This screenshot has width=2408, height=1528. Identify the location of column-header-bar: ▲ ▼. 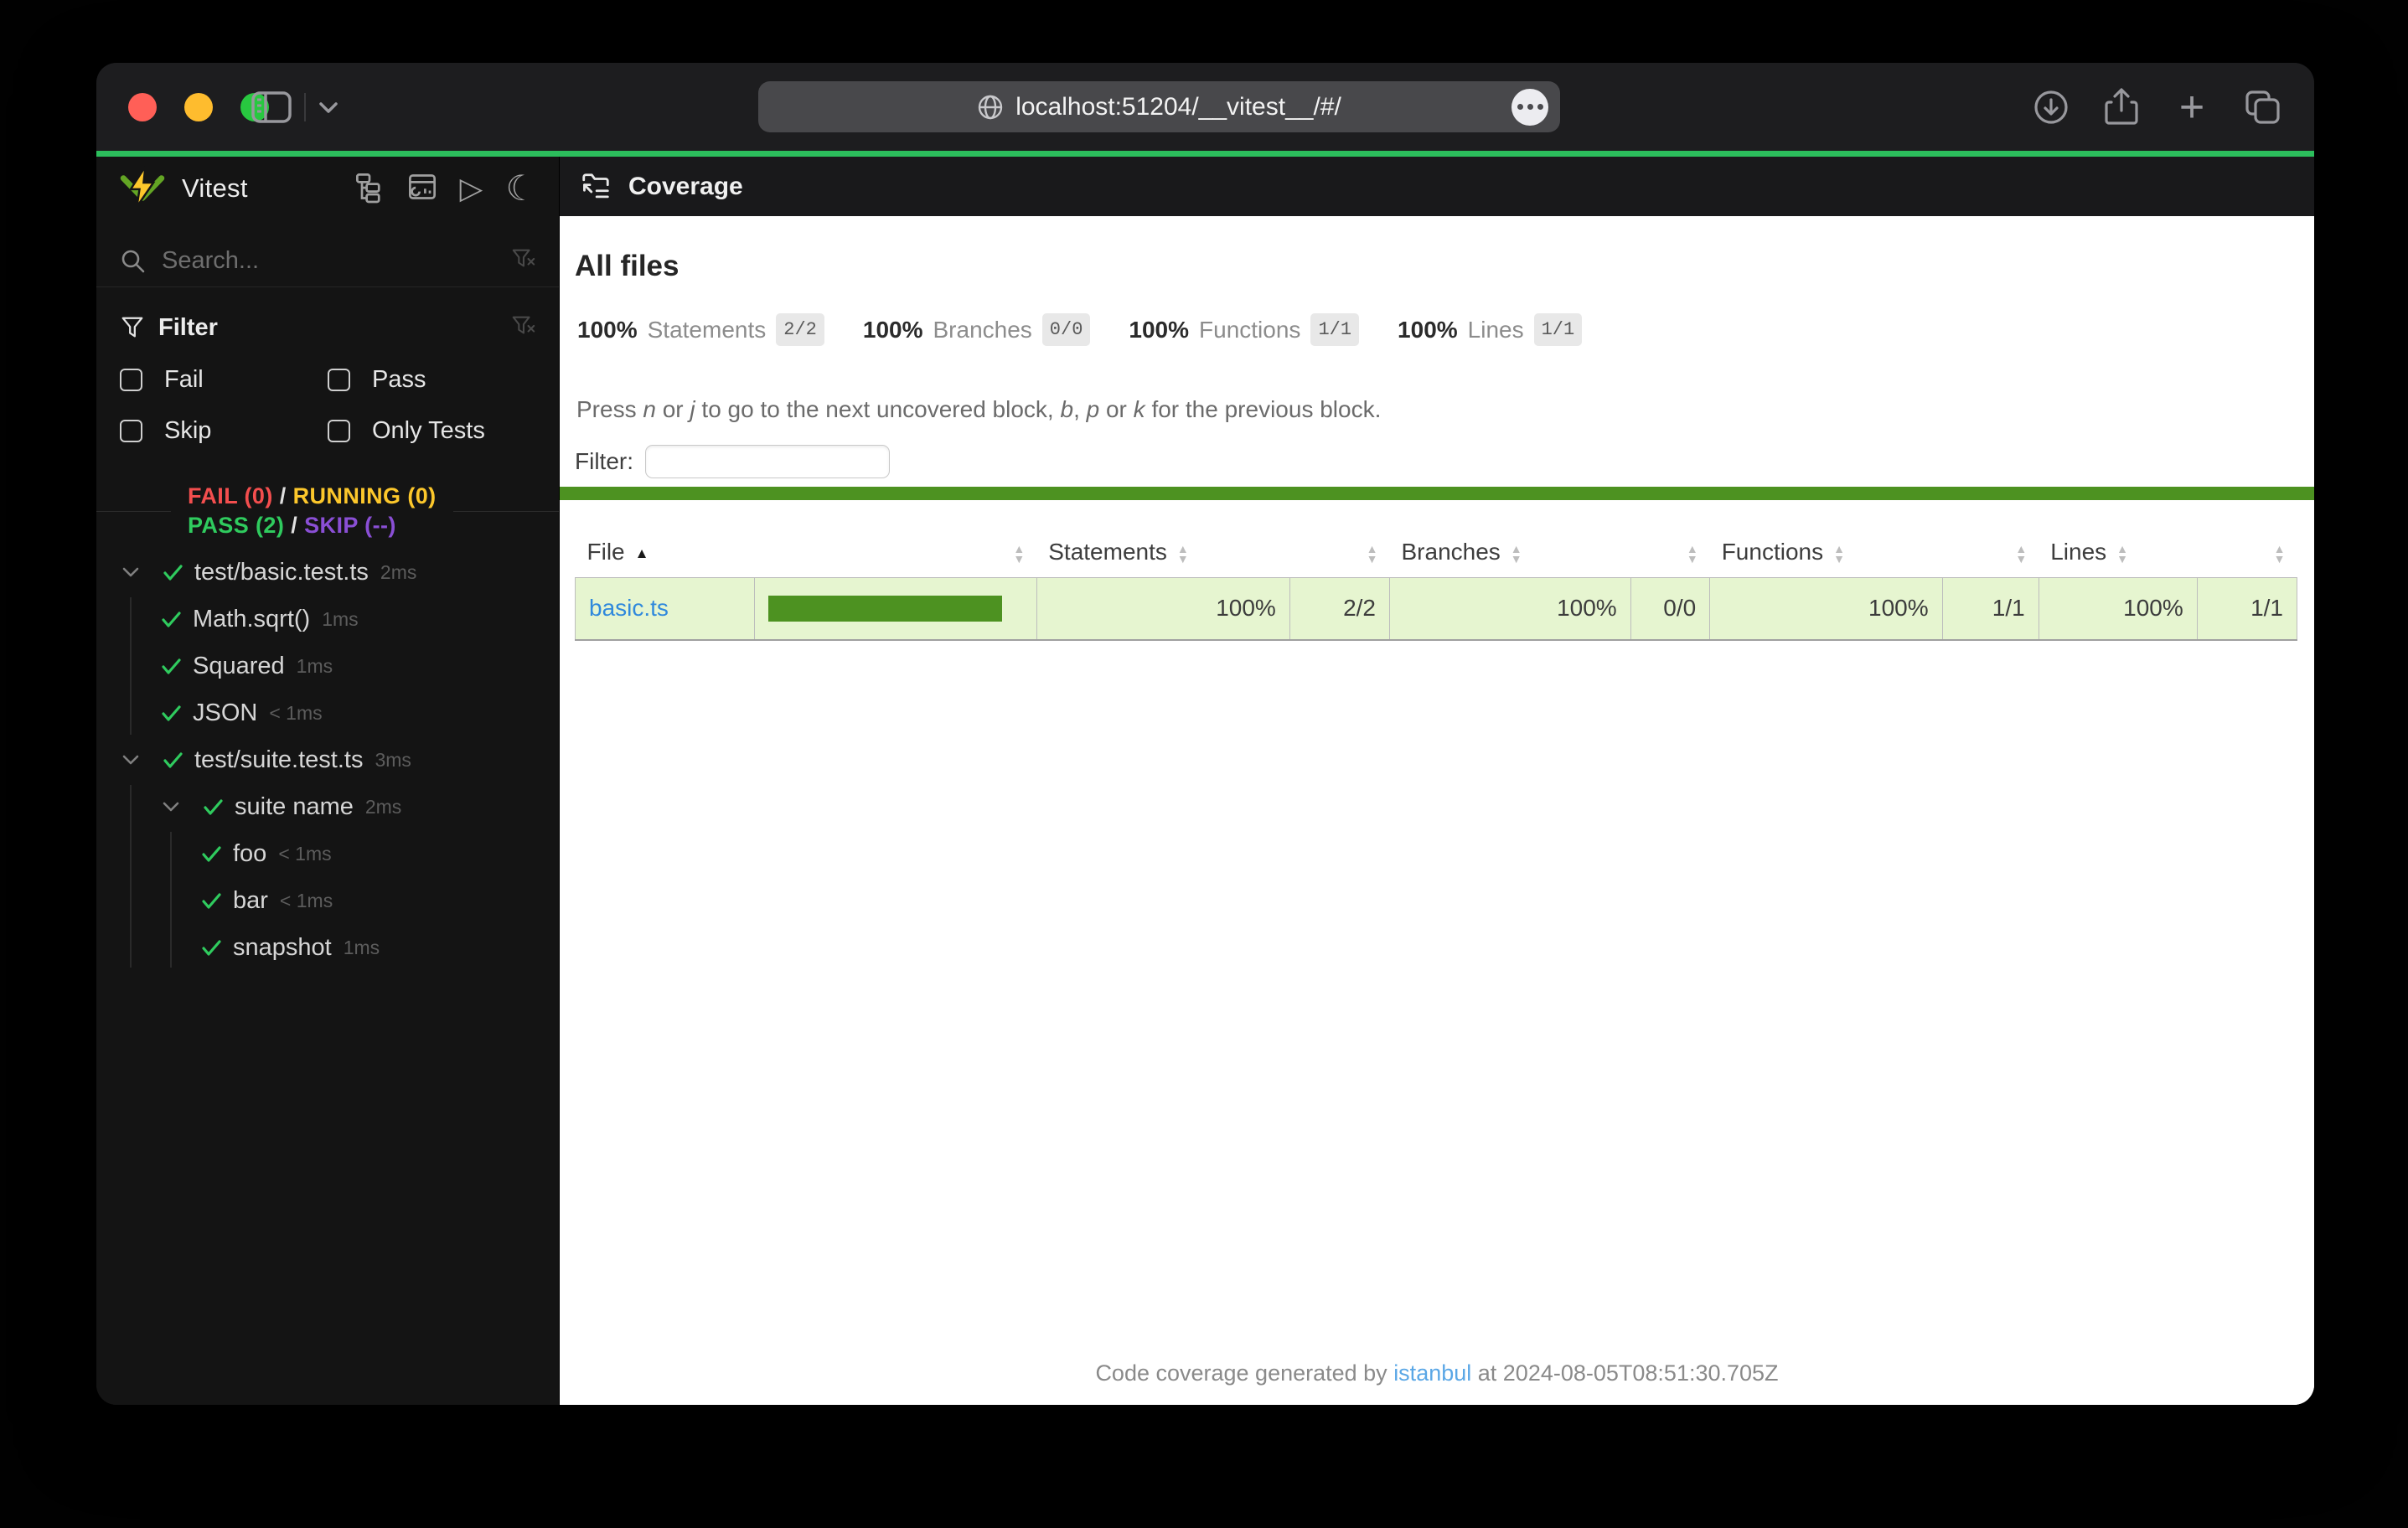
(895, 555).